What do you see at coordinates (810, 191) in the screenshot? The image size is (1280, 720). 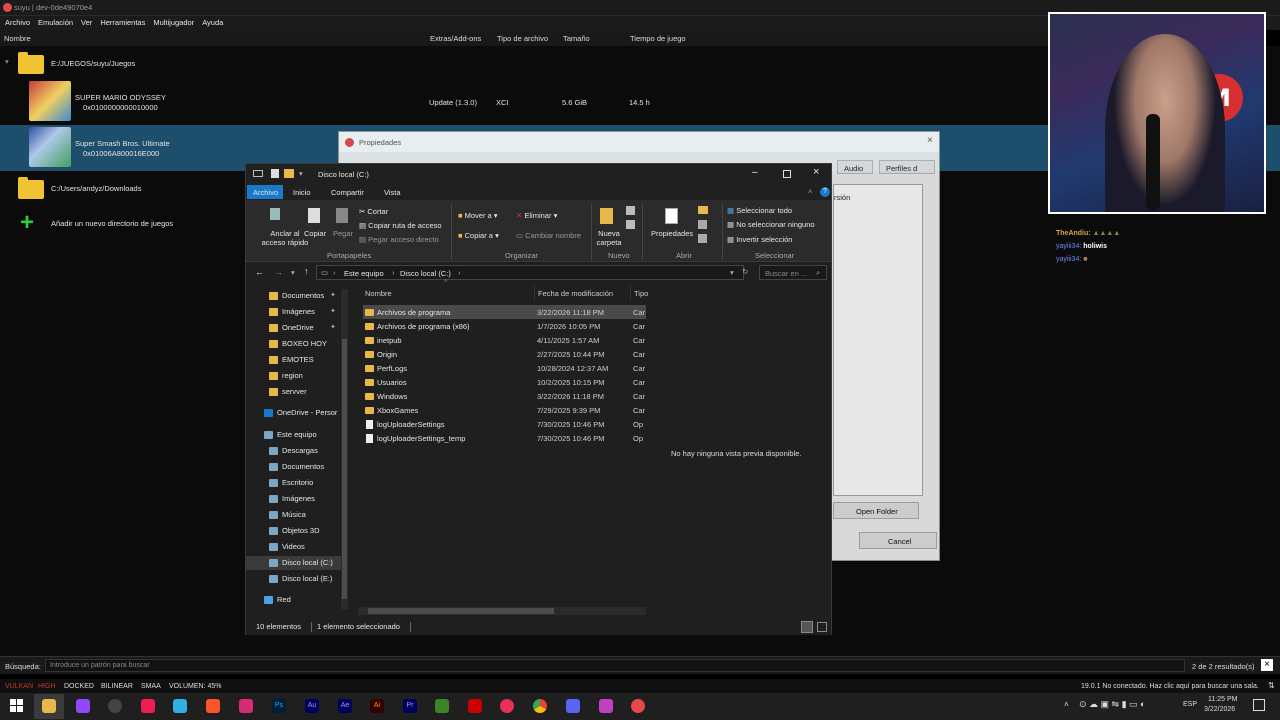 I see `collapse-ribbon-icon: ˄` at bounding box center [810, 191].